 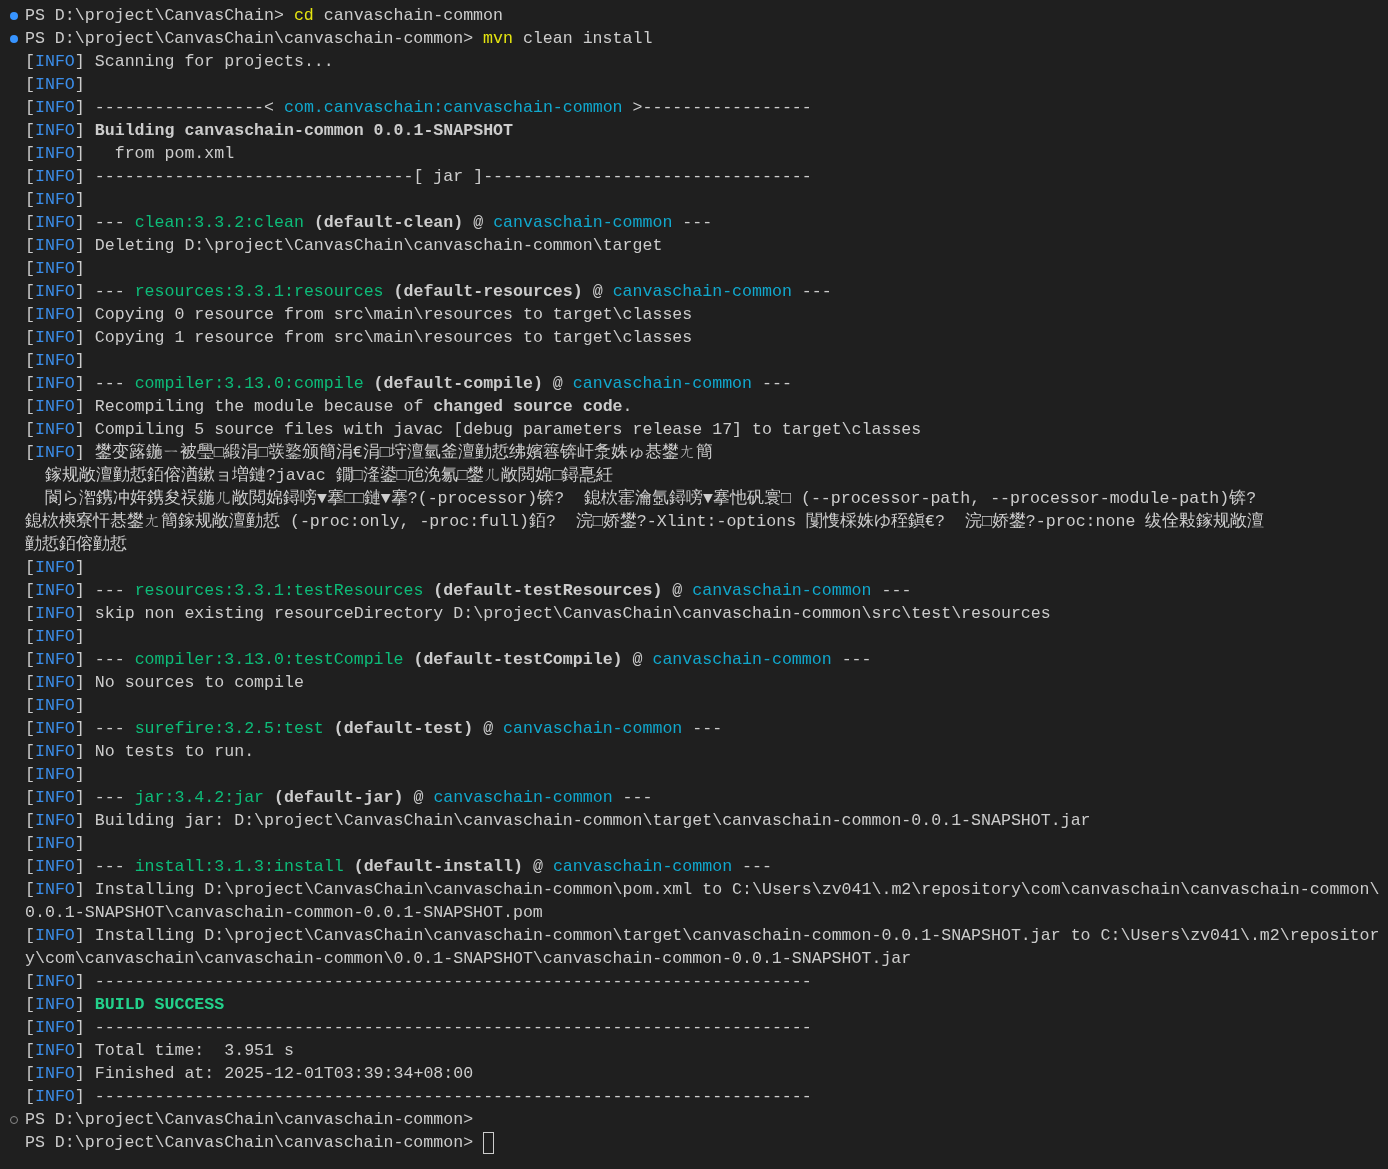 What do you see at coordinates (159, 1005) in the screenshot?
I see `build-status-text: BUILD SUCCESS` at bounding box center [159, 1005].